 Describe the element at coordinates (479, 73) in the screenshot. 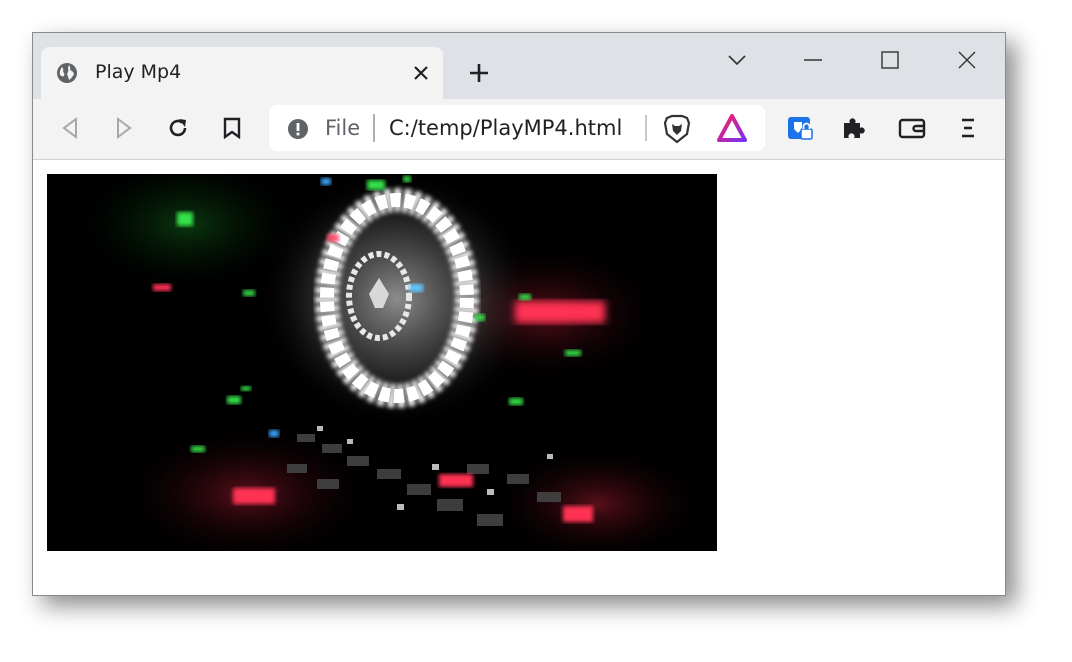

I see `plus-icon` at that location.